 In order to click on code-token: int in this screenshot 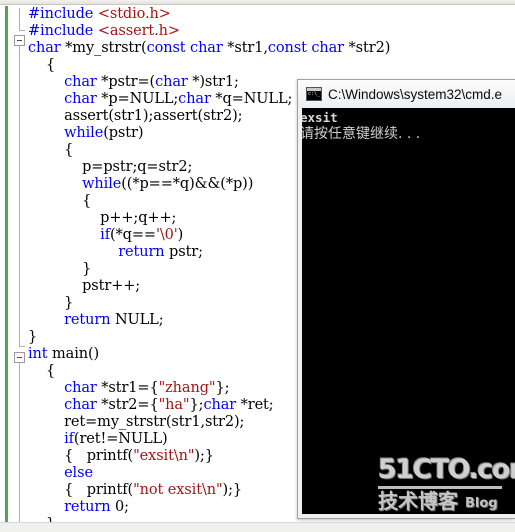, I will do `click(38, 354)`.